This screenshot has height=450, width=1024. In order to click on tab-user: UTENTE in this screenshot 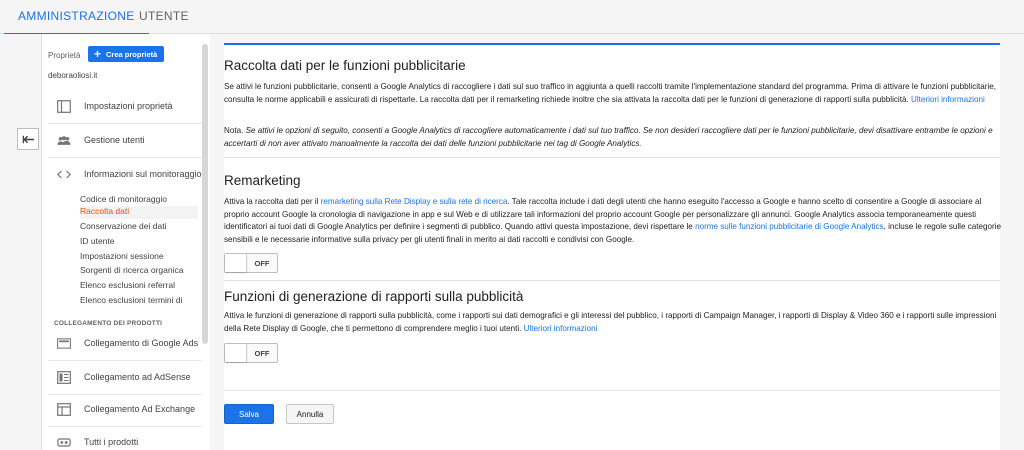, I will do `click(164, 17)`.